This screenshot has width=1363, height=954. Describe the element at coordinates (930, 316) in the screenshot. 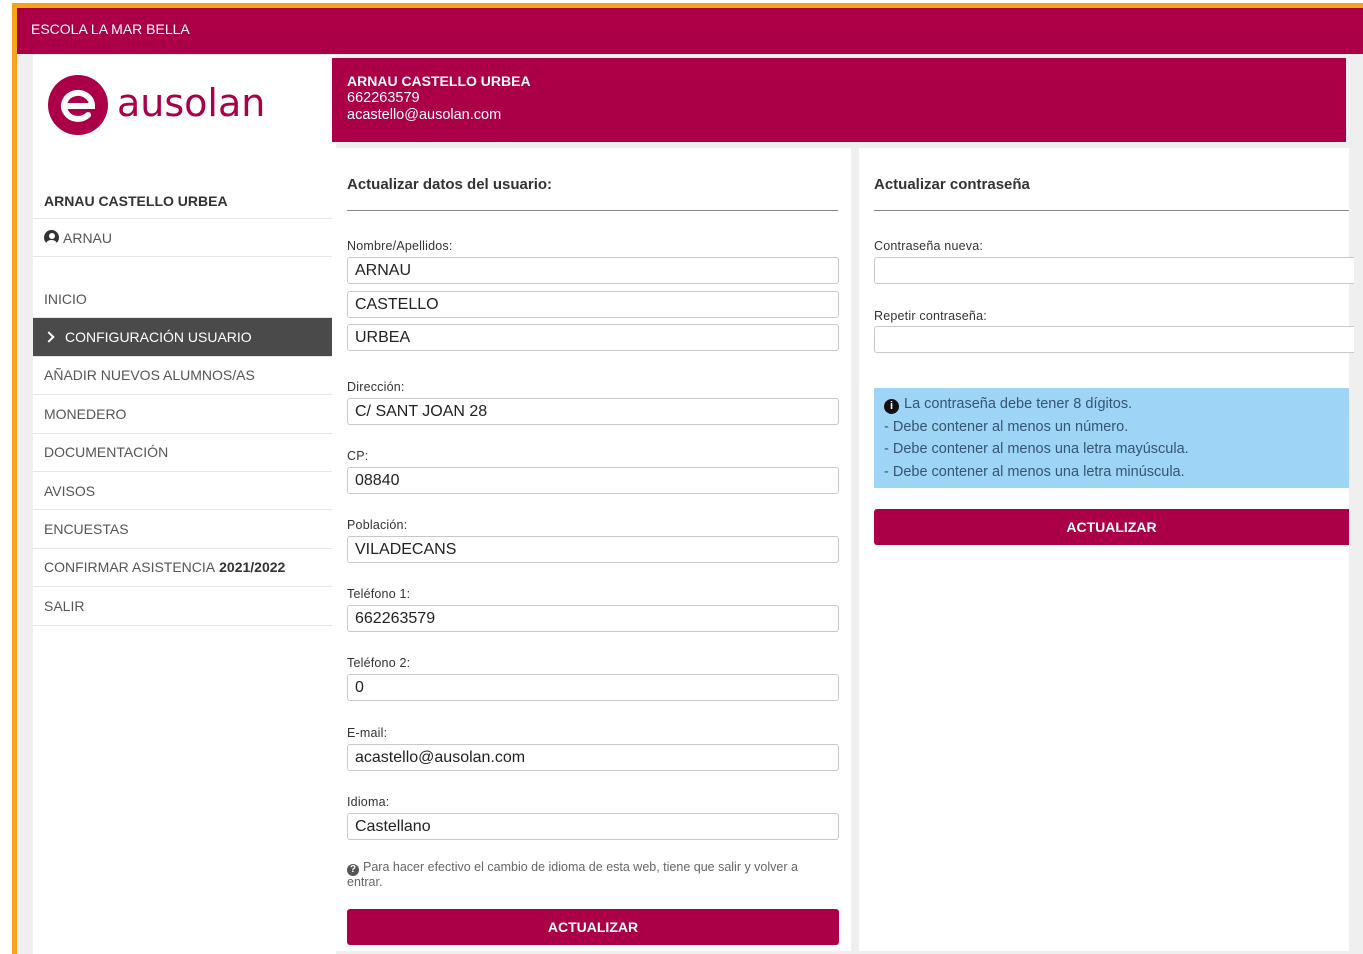

I see `repeat-password-label: Repetir contraseña:` at that location.